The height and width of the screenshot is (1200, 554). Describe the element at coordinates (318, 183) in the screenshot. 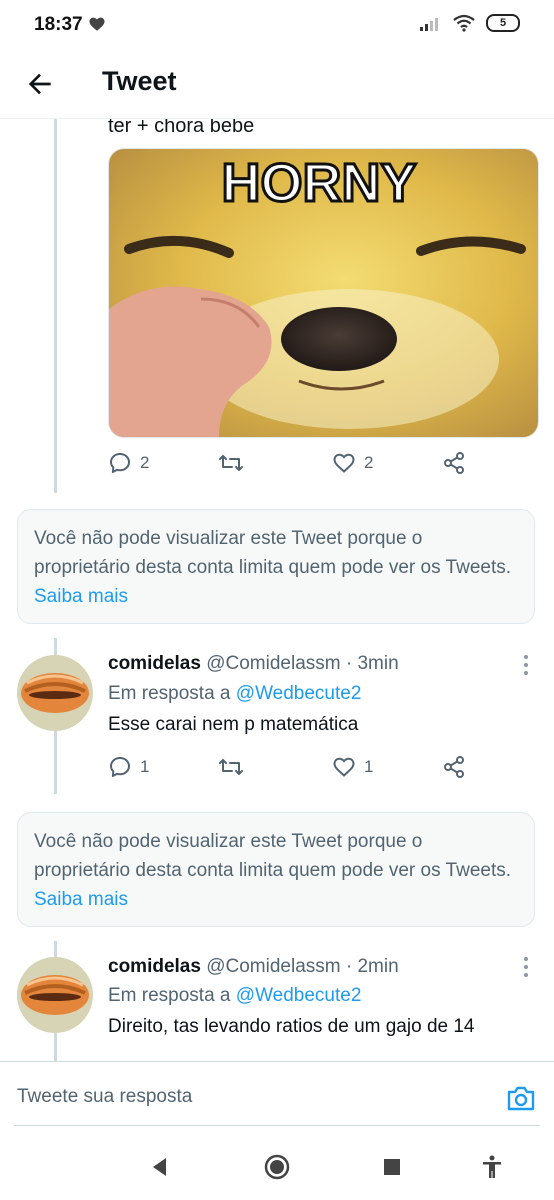

I see `meme-caption: HORNY` at that location.